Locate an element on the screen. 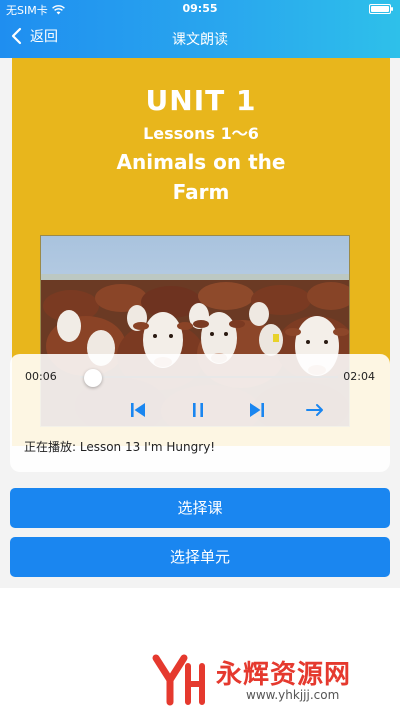 The width and height of the screenshot is (400, 711). cover-title-line-1: Animals on the is located at coordinates (201, 162).